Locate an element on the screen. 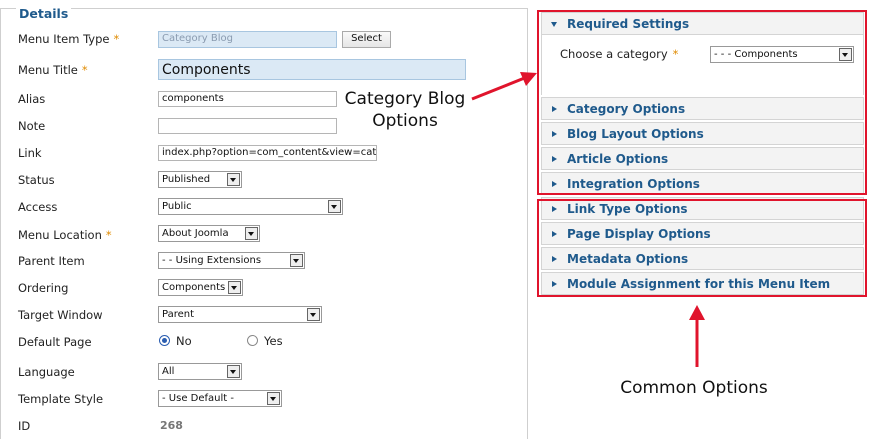  arrow-to-common-options is located at coordinates (697, 336).